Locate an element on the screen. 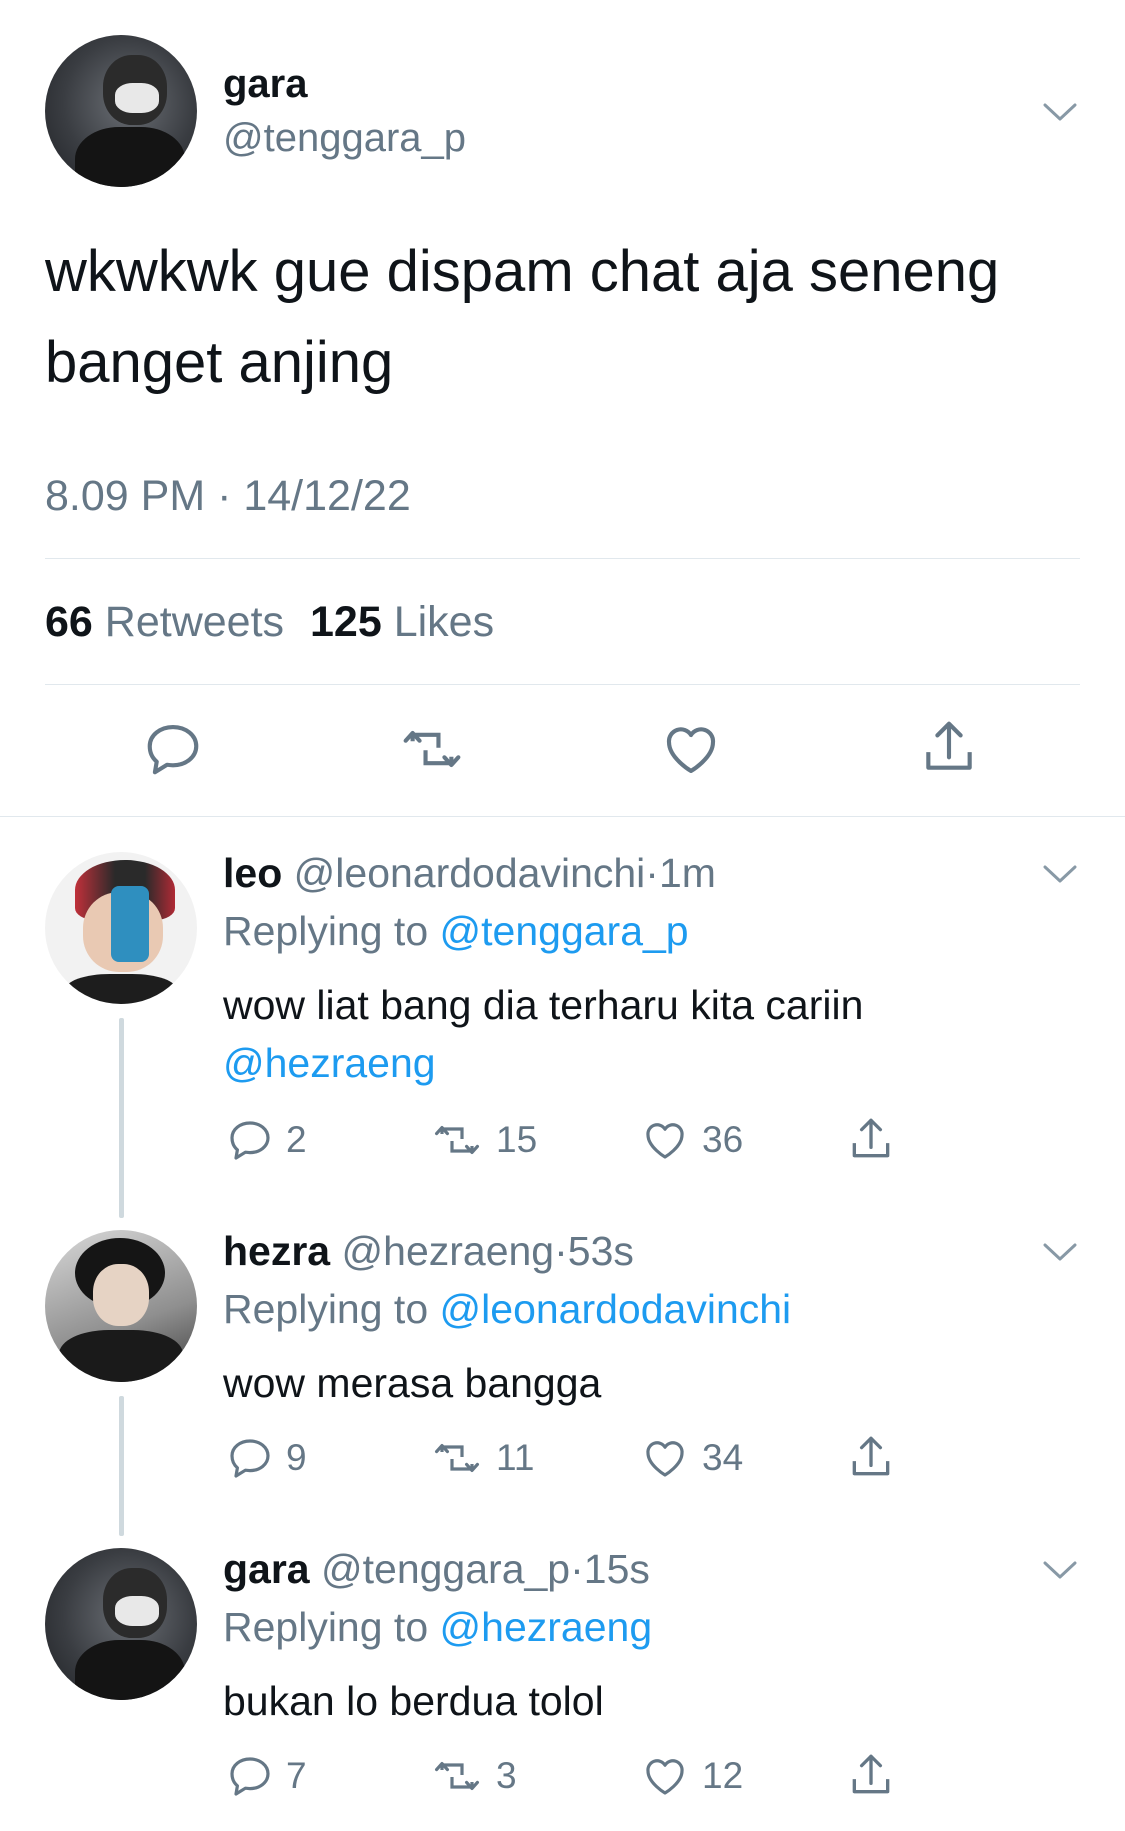 This screenshot has height=1831, width=1125. like-count: 12 is located at coordinates (723, 1775).